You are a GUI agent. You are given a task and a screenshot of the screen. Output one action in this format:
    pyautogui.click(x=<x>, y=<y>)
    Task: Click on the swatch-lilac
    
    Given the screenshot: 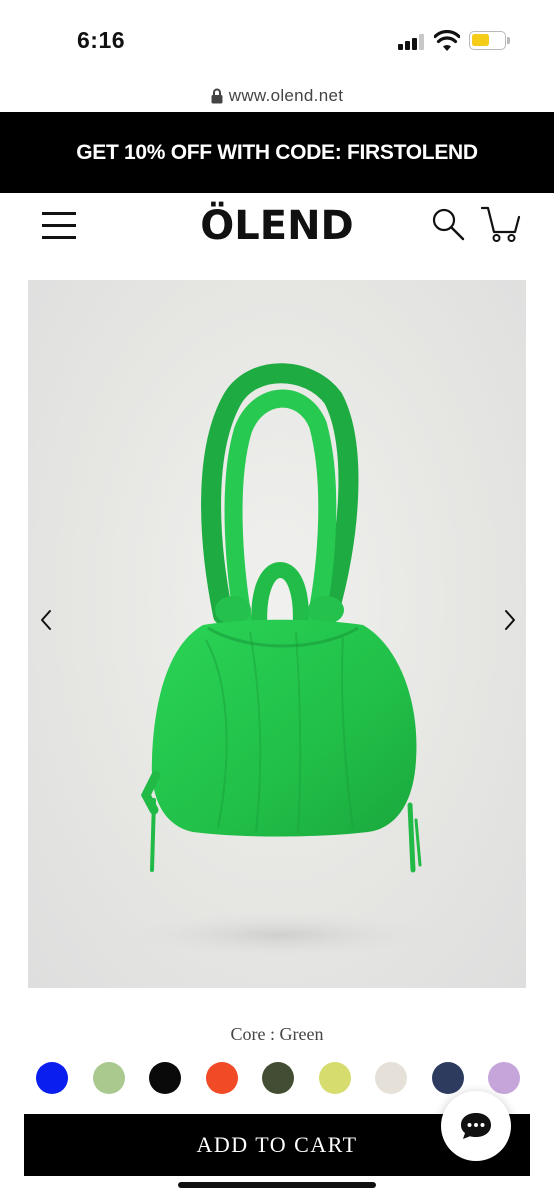 What is the action you would take?
    pyautogui.click(x=504, y=1078)
    